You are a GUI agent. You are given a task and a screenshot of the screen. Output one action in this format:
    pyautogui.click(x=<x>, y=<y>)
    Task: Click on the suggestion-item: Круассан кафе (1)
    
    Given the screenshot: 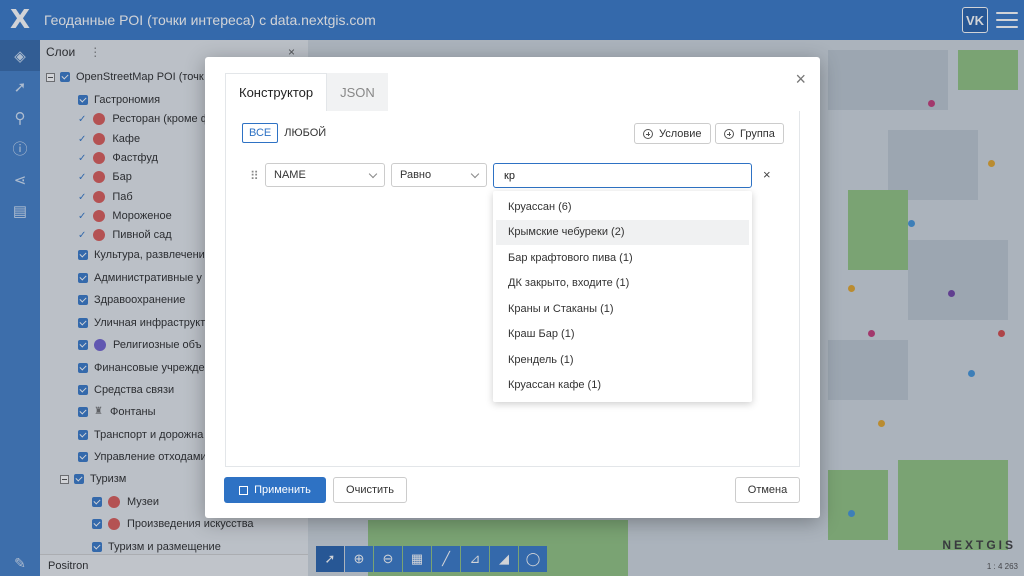 What is the action you would take?
    pyautogui.click(x=622, y=386)
    